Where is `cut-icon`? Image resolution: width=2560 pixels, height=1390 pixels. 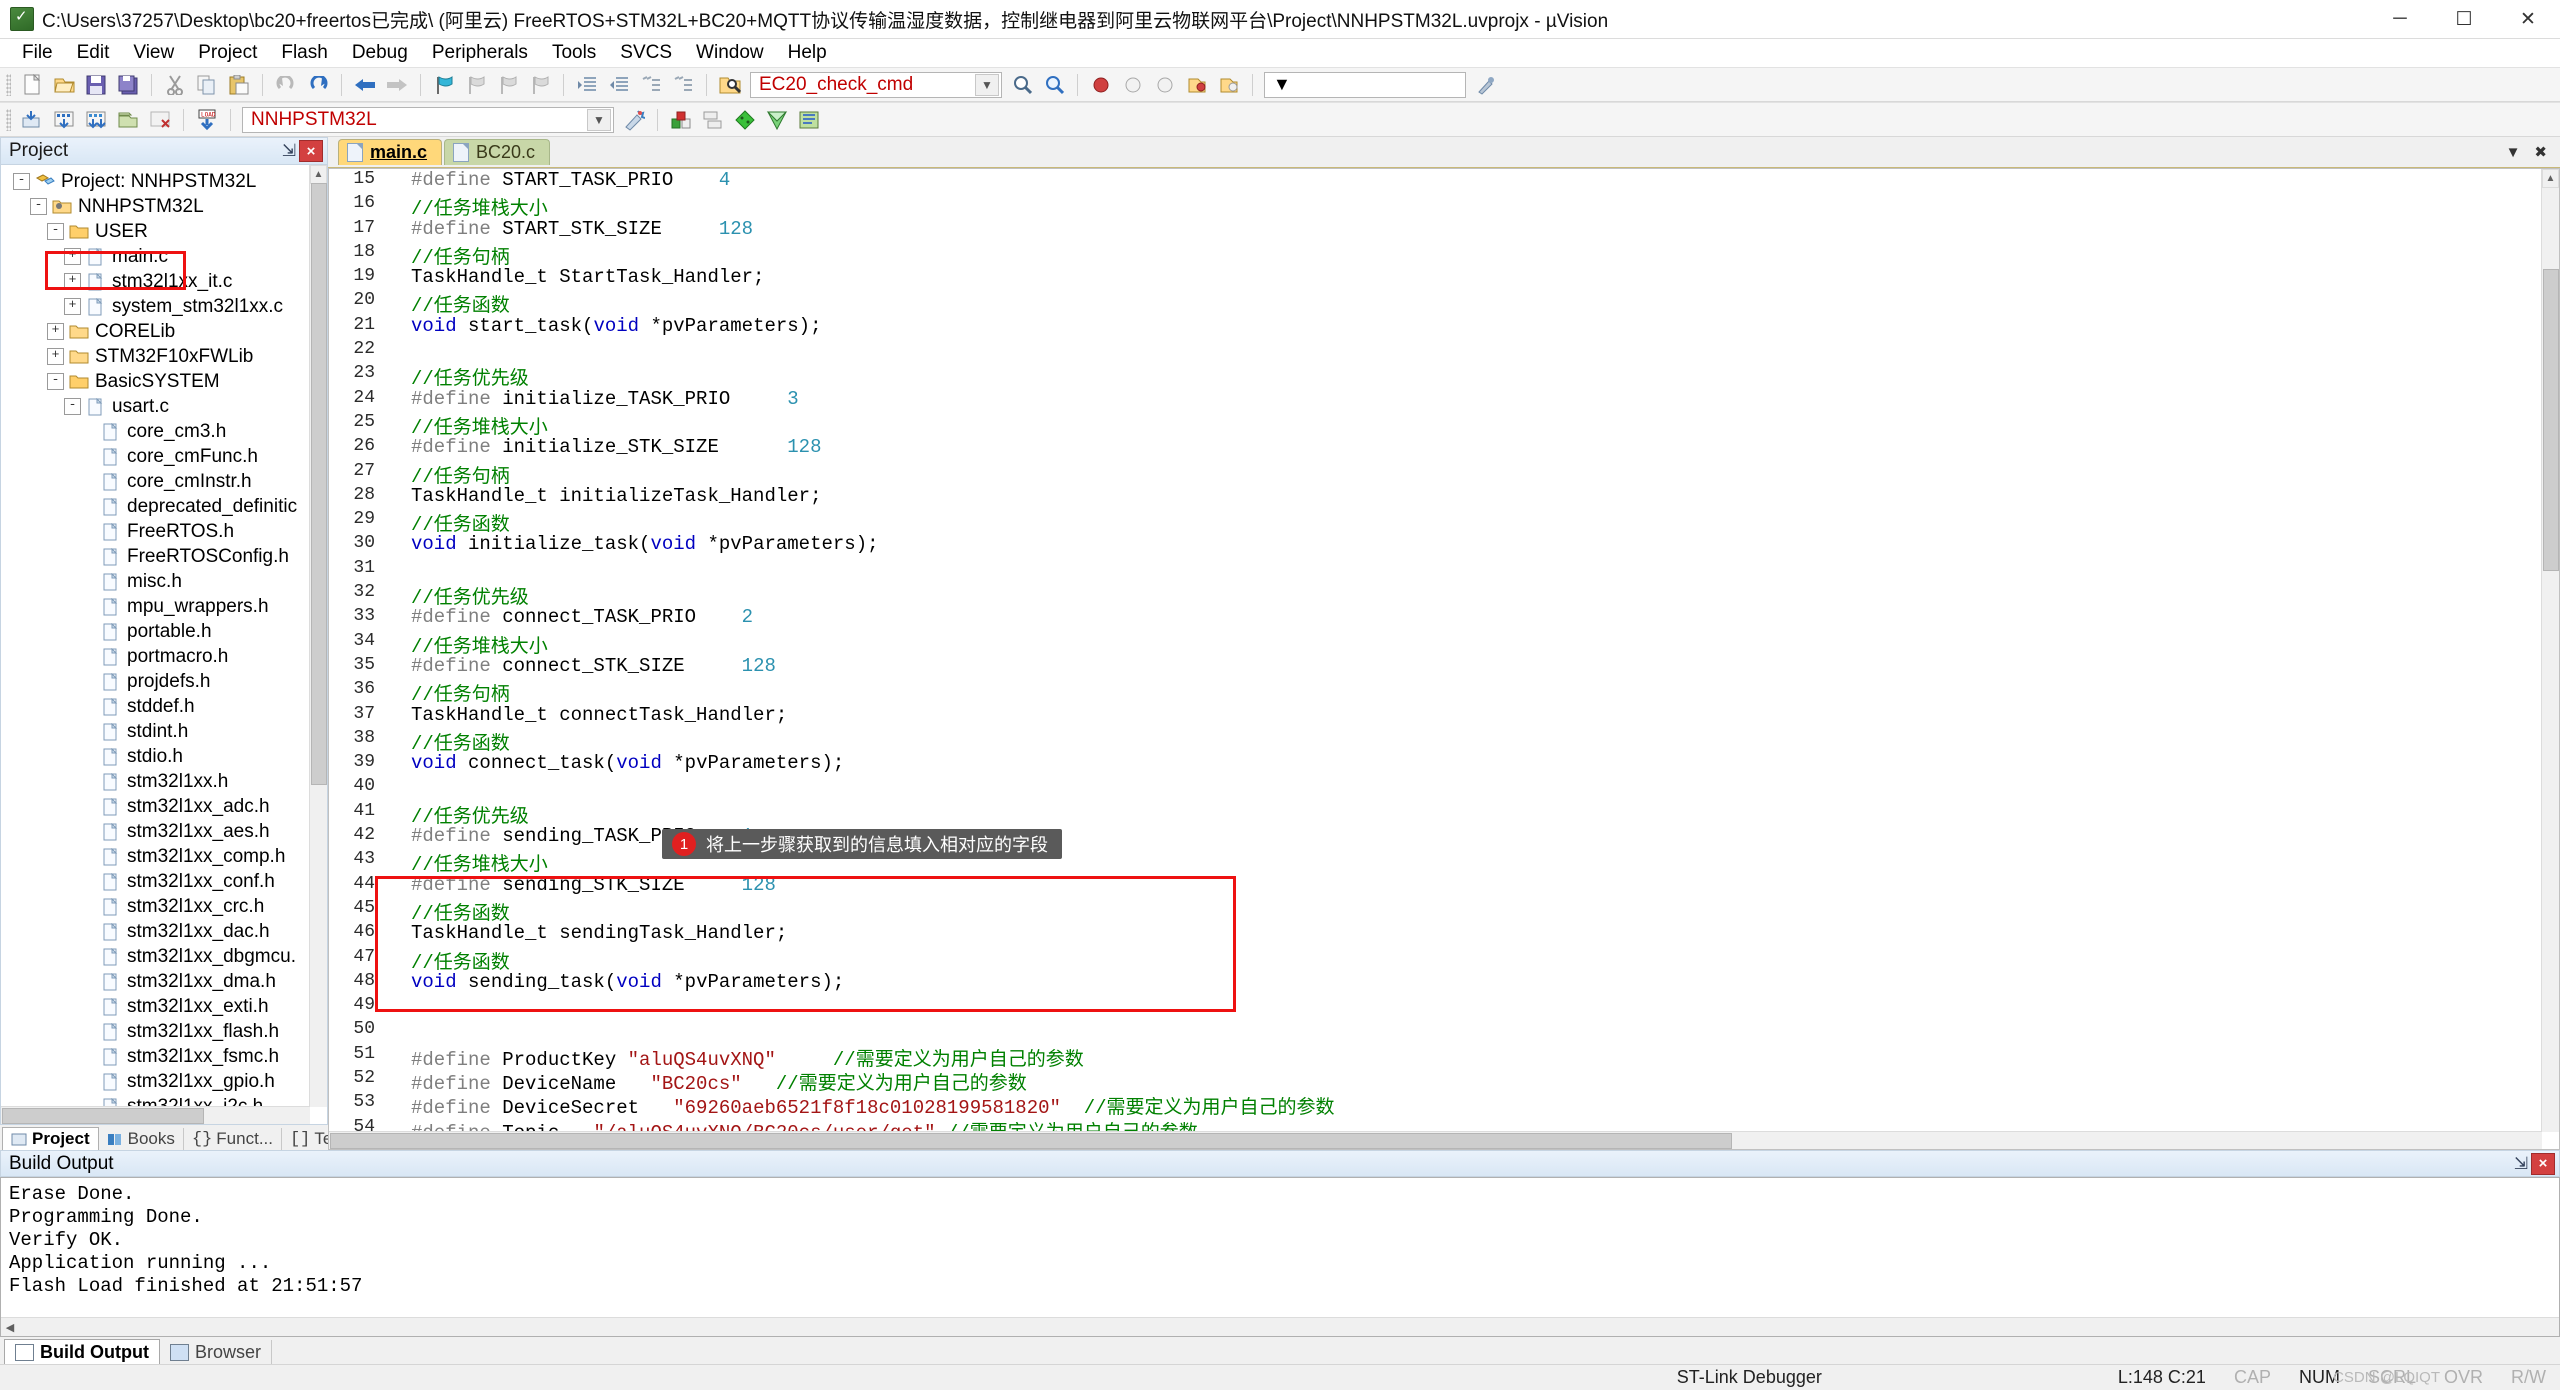 cut-icon is located at coordinates (175, 85).